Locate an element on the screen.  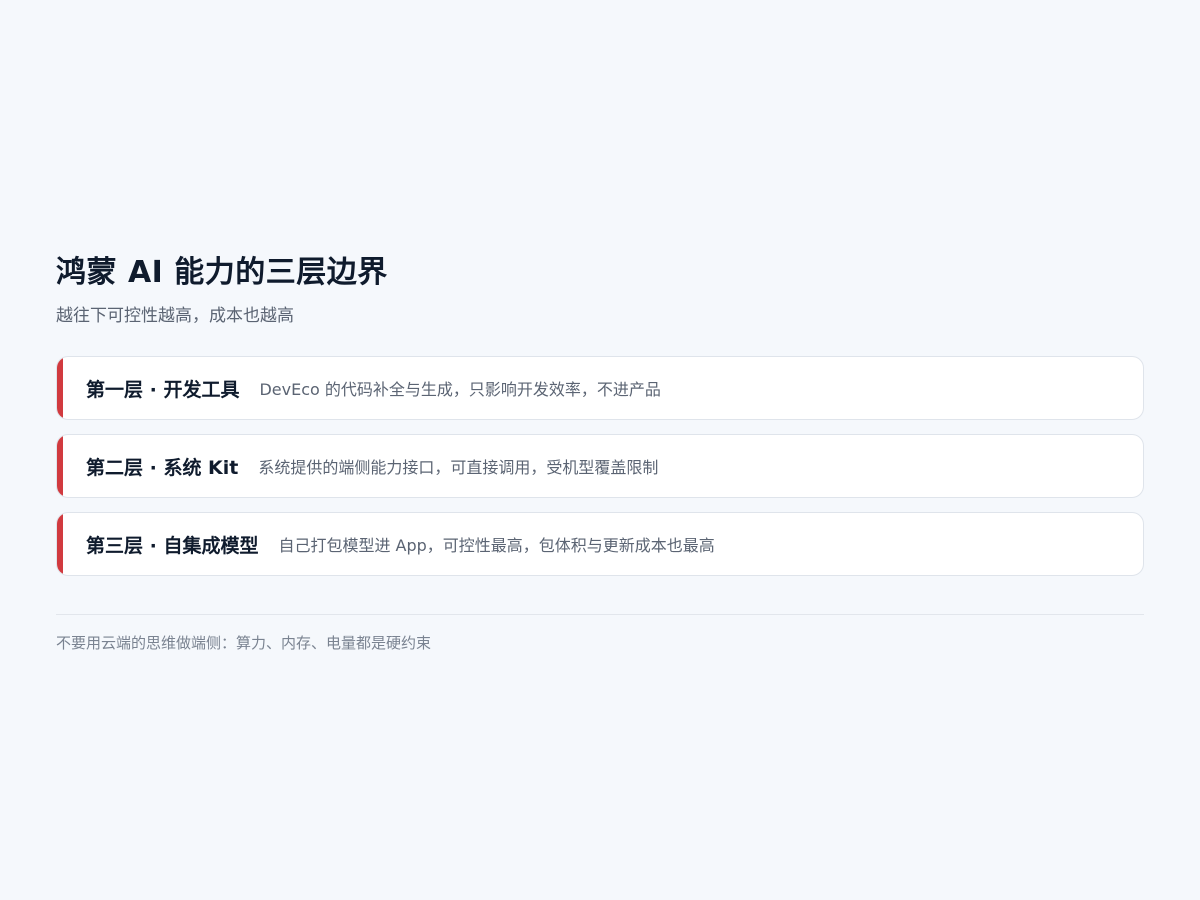
layer-name: 第一层 · 开发工具 is located at coordinates (163, 389).